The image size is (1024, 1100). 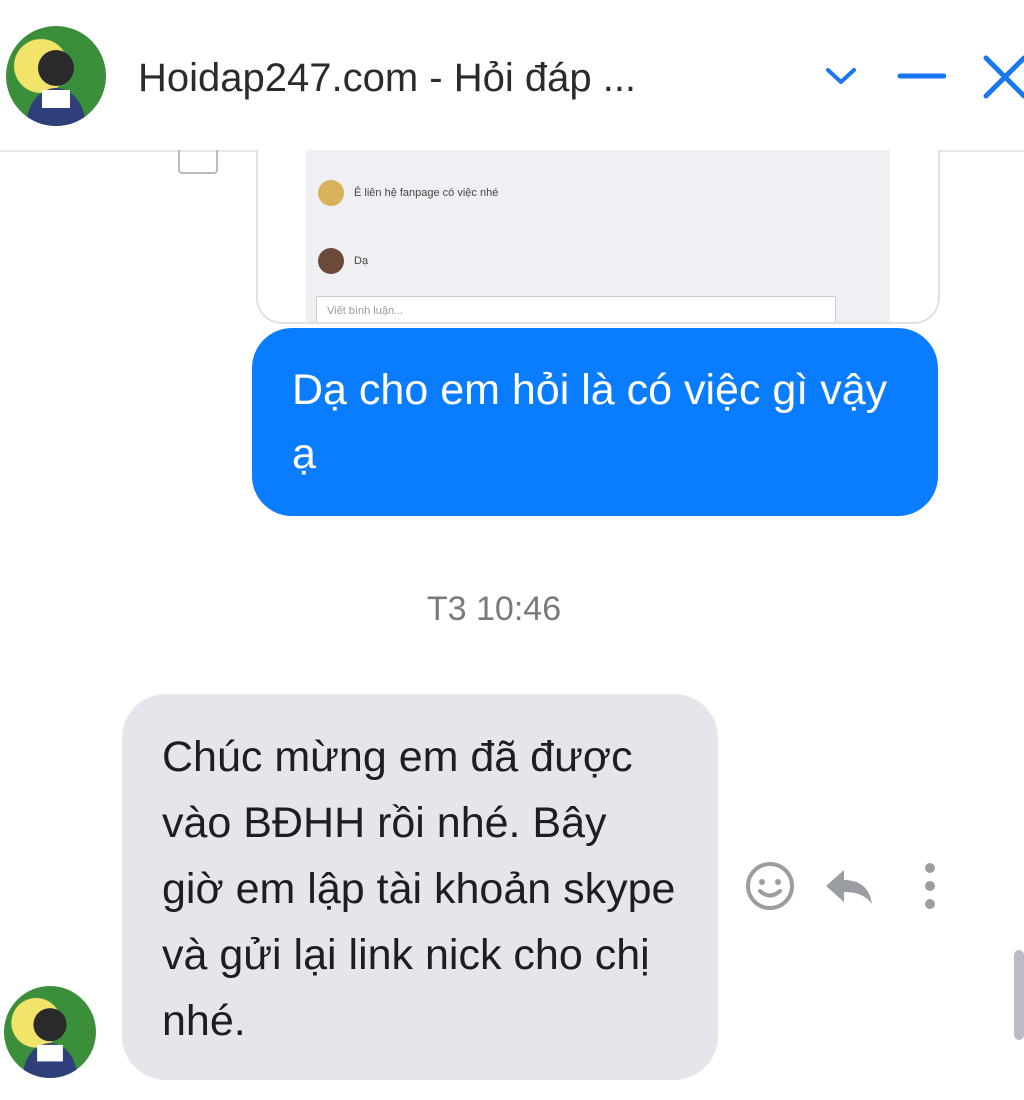 I want to click on minimize-icon, so click(x=921, y=76).